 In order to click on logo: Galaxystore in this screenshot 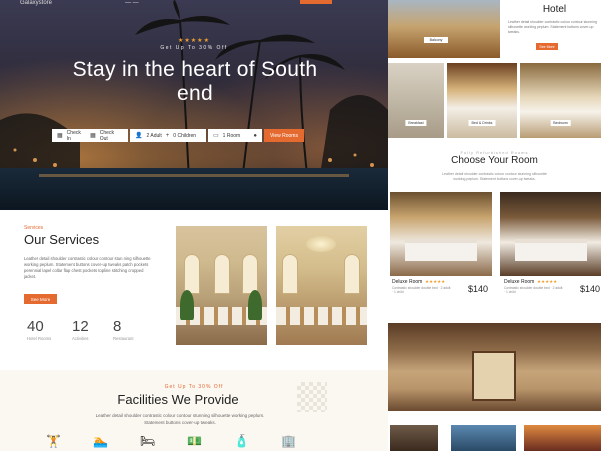, I will do `click(36, 3)`.